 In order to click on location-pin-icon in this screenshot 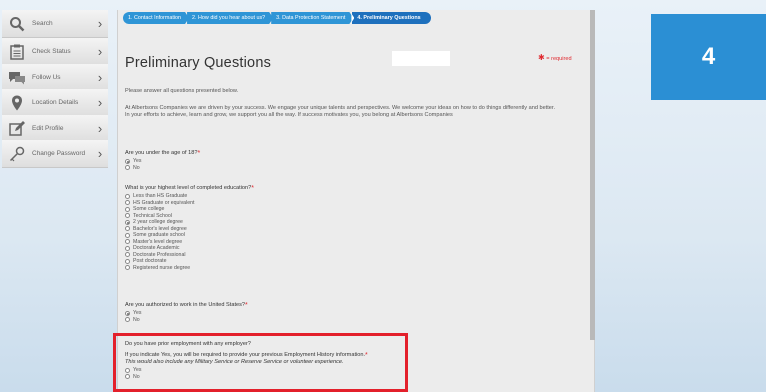, I will do `click(17, 103)`.